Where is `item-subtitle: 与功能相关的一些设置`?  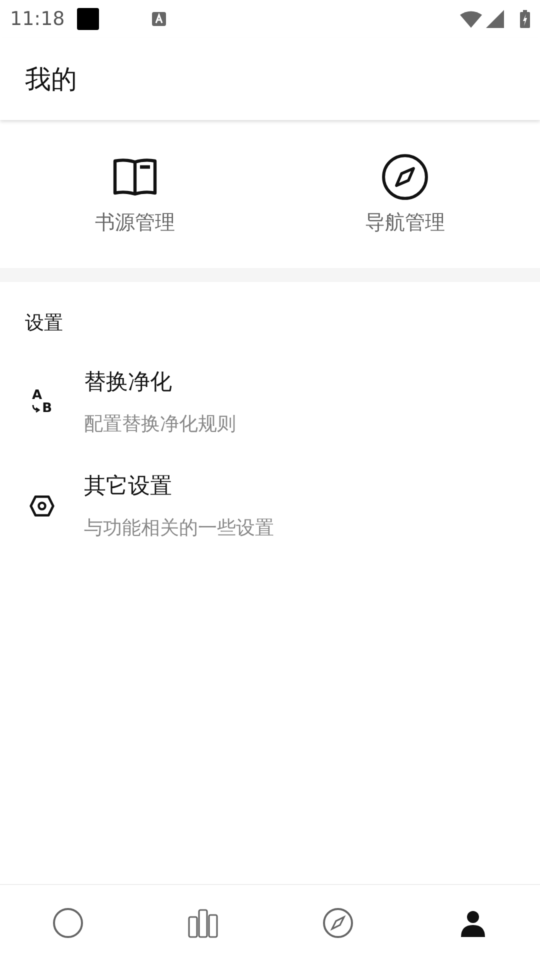
item-subtitle: 与功能相关的一些设置 is located at coordinates (179, 528).